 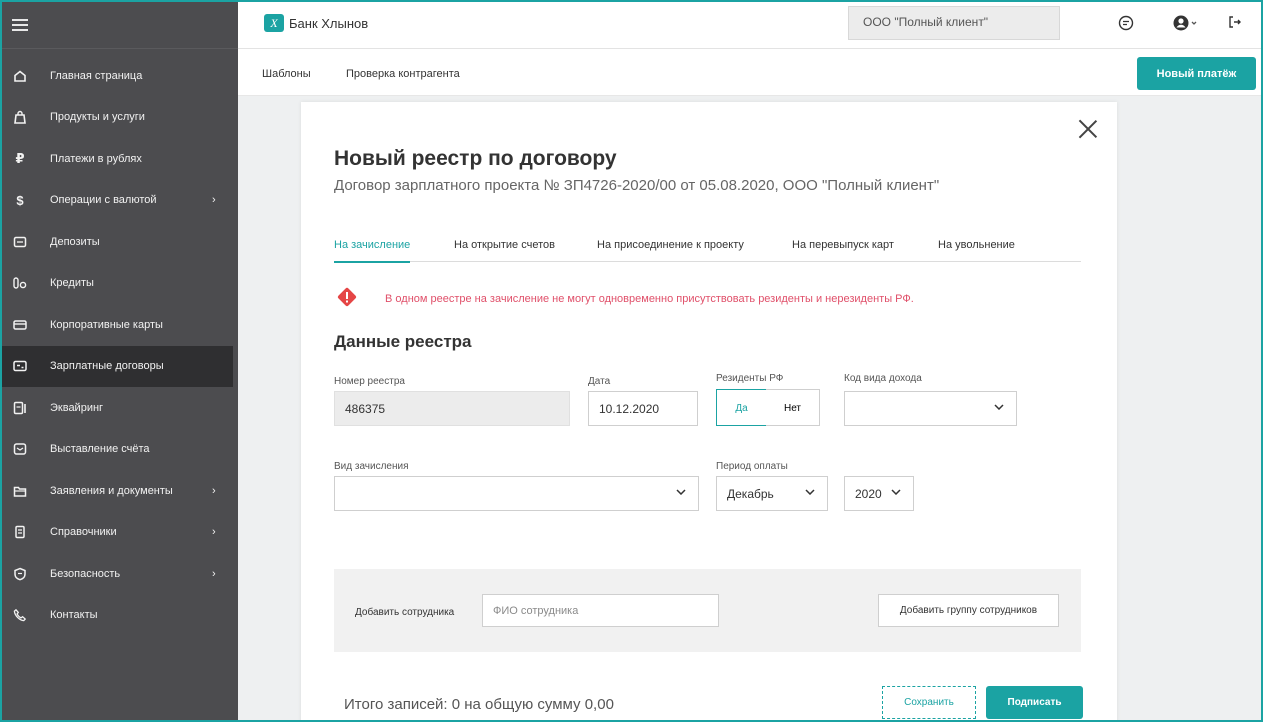 I want to click on sidebar-item-label: Эквайринг, so click(x=77, y=407).